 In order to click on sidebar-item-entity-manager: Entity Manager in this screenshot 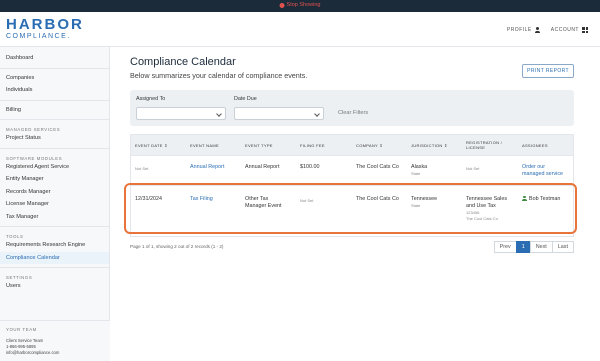, I will do `click(54, 179)`.